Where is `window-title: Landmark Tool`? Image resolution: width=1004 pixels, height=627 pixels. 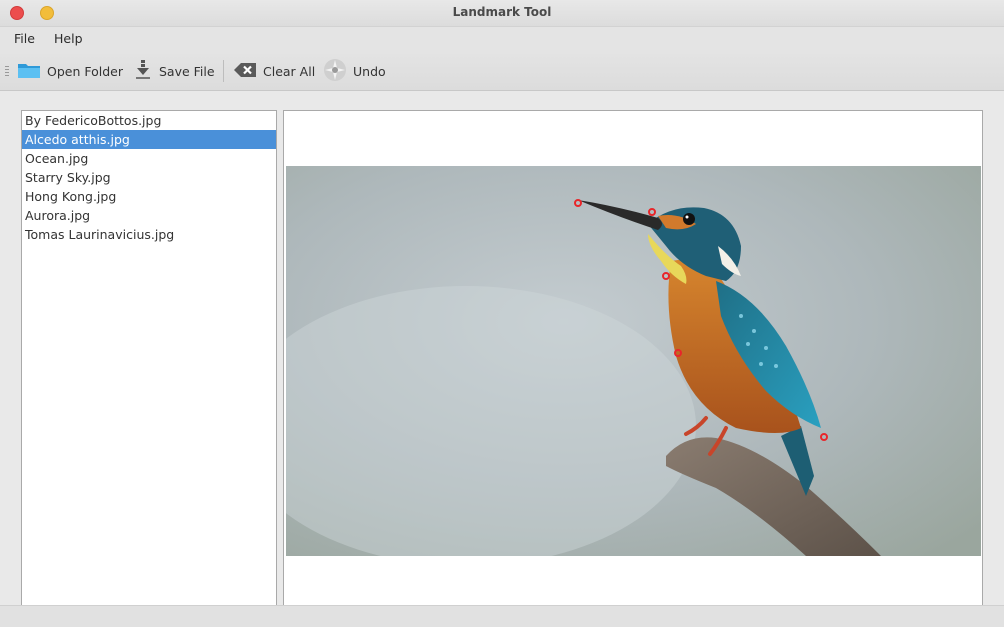 window-title: Landmark Tool is located at coordinates (502, 12).